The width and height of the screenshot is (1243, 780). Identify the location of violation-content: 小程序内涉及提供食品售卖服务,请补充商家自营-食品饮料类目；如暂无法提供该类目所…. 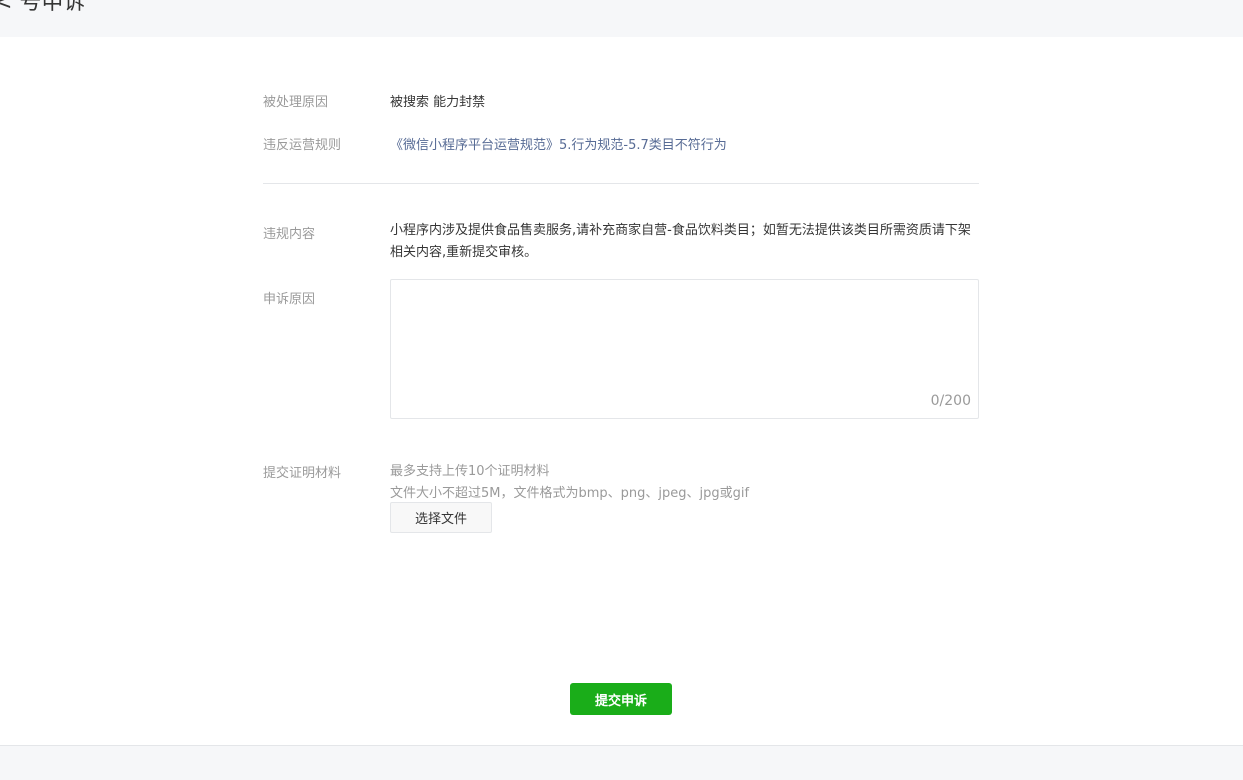
(680, 241).